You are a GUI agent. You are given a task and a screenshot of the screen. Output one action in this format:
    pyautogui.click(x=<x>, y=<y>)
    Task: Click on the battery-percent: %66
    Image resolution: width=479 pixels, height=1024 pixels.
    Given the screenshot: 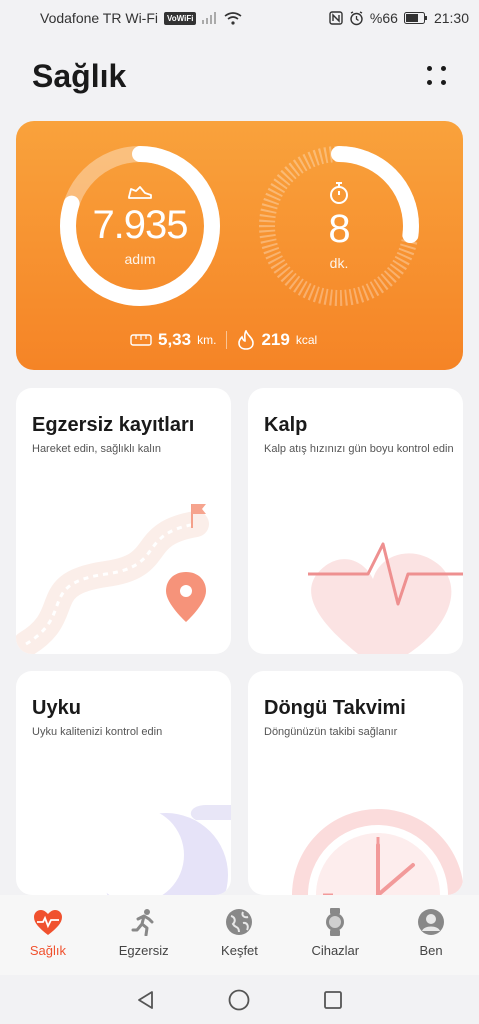 What is the action you would take?
    pyautogui.click(x=383, y=18)
    